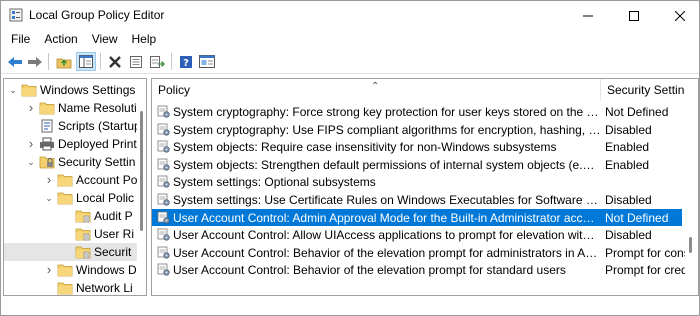 The height and width of the screenshot is (316, 700). I want to click on properties-icon, so click(136, 61).